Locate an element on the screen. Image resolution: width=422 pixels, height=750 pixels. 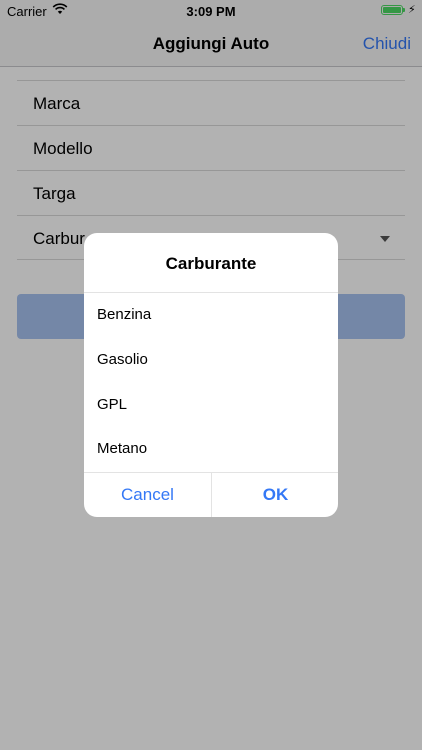
option-label: Metano is located at coordinates (122, 448).